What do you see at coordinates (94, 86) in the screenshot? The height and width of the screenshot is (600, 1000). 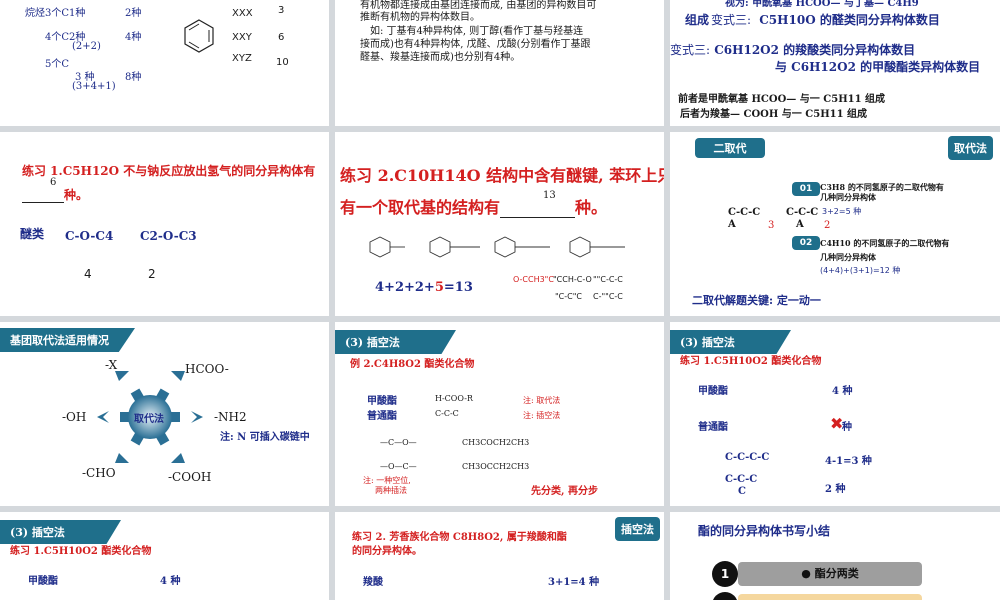 I see `sum: (3+4+1)` at bounding box center [94, 86].